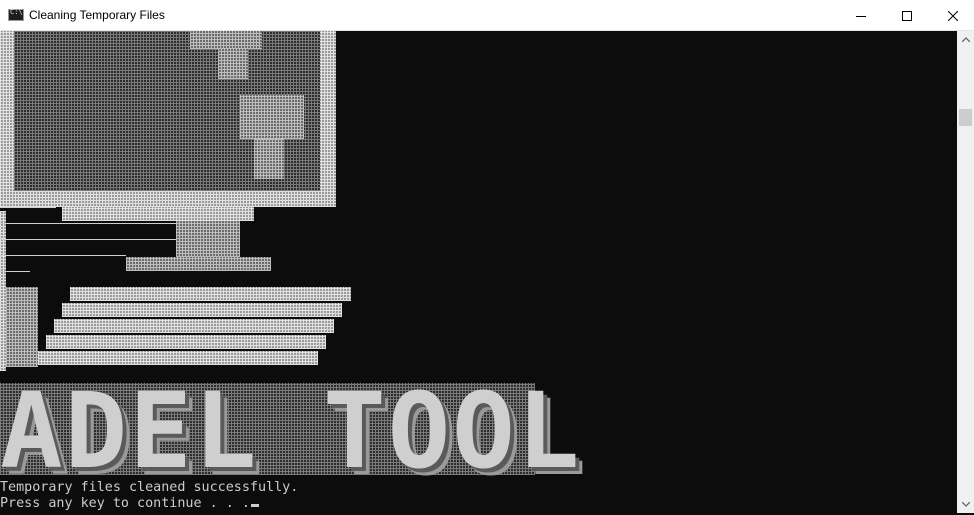 Image resolution: width=974 pixels, height=515 pixels. Describe the element at coordinates (125, 503) in the screenshot. I see `prompt-text: Press any key to continue . . .` at that location.